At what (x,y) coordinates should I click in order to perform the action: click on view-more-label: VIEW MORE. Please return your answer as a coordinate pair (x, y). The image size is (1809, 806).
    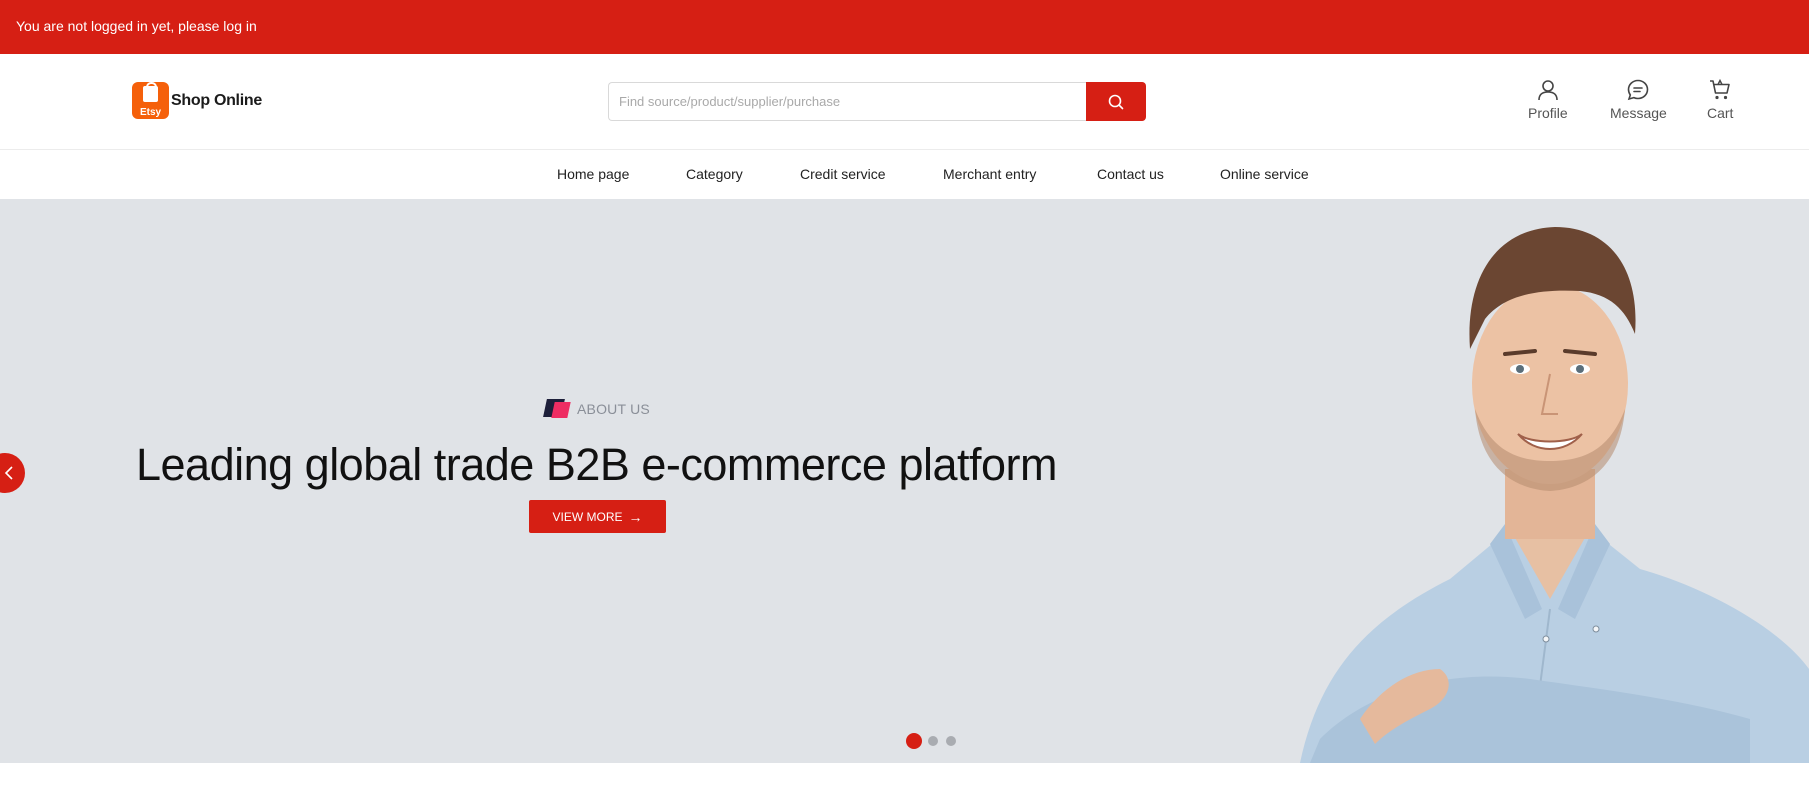
    Looking at the image, I should click on (587, 516).